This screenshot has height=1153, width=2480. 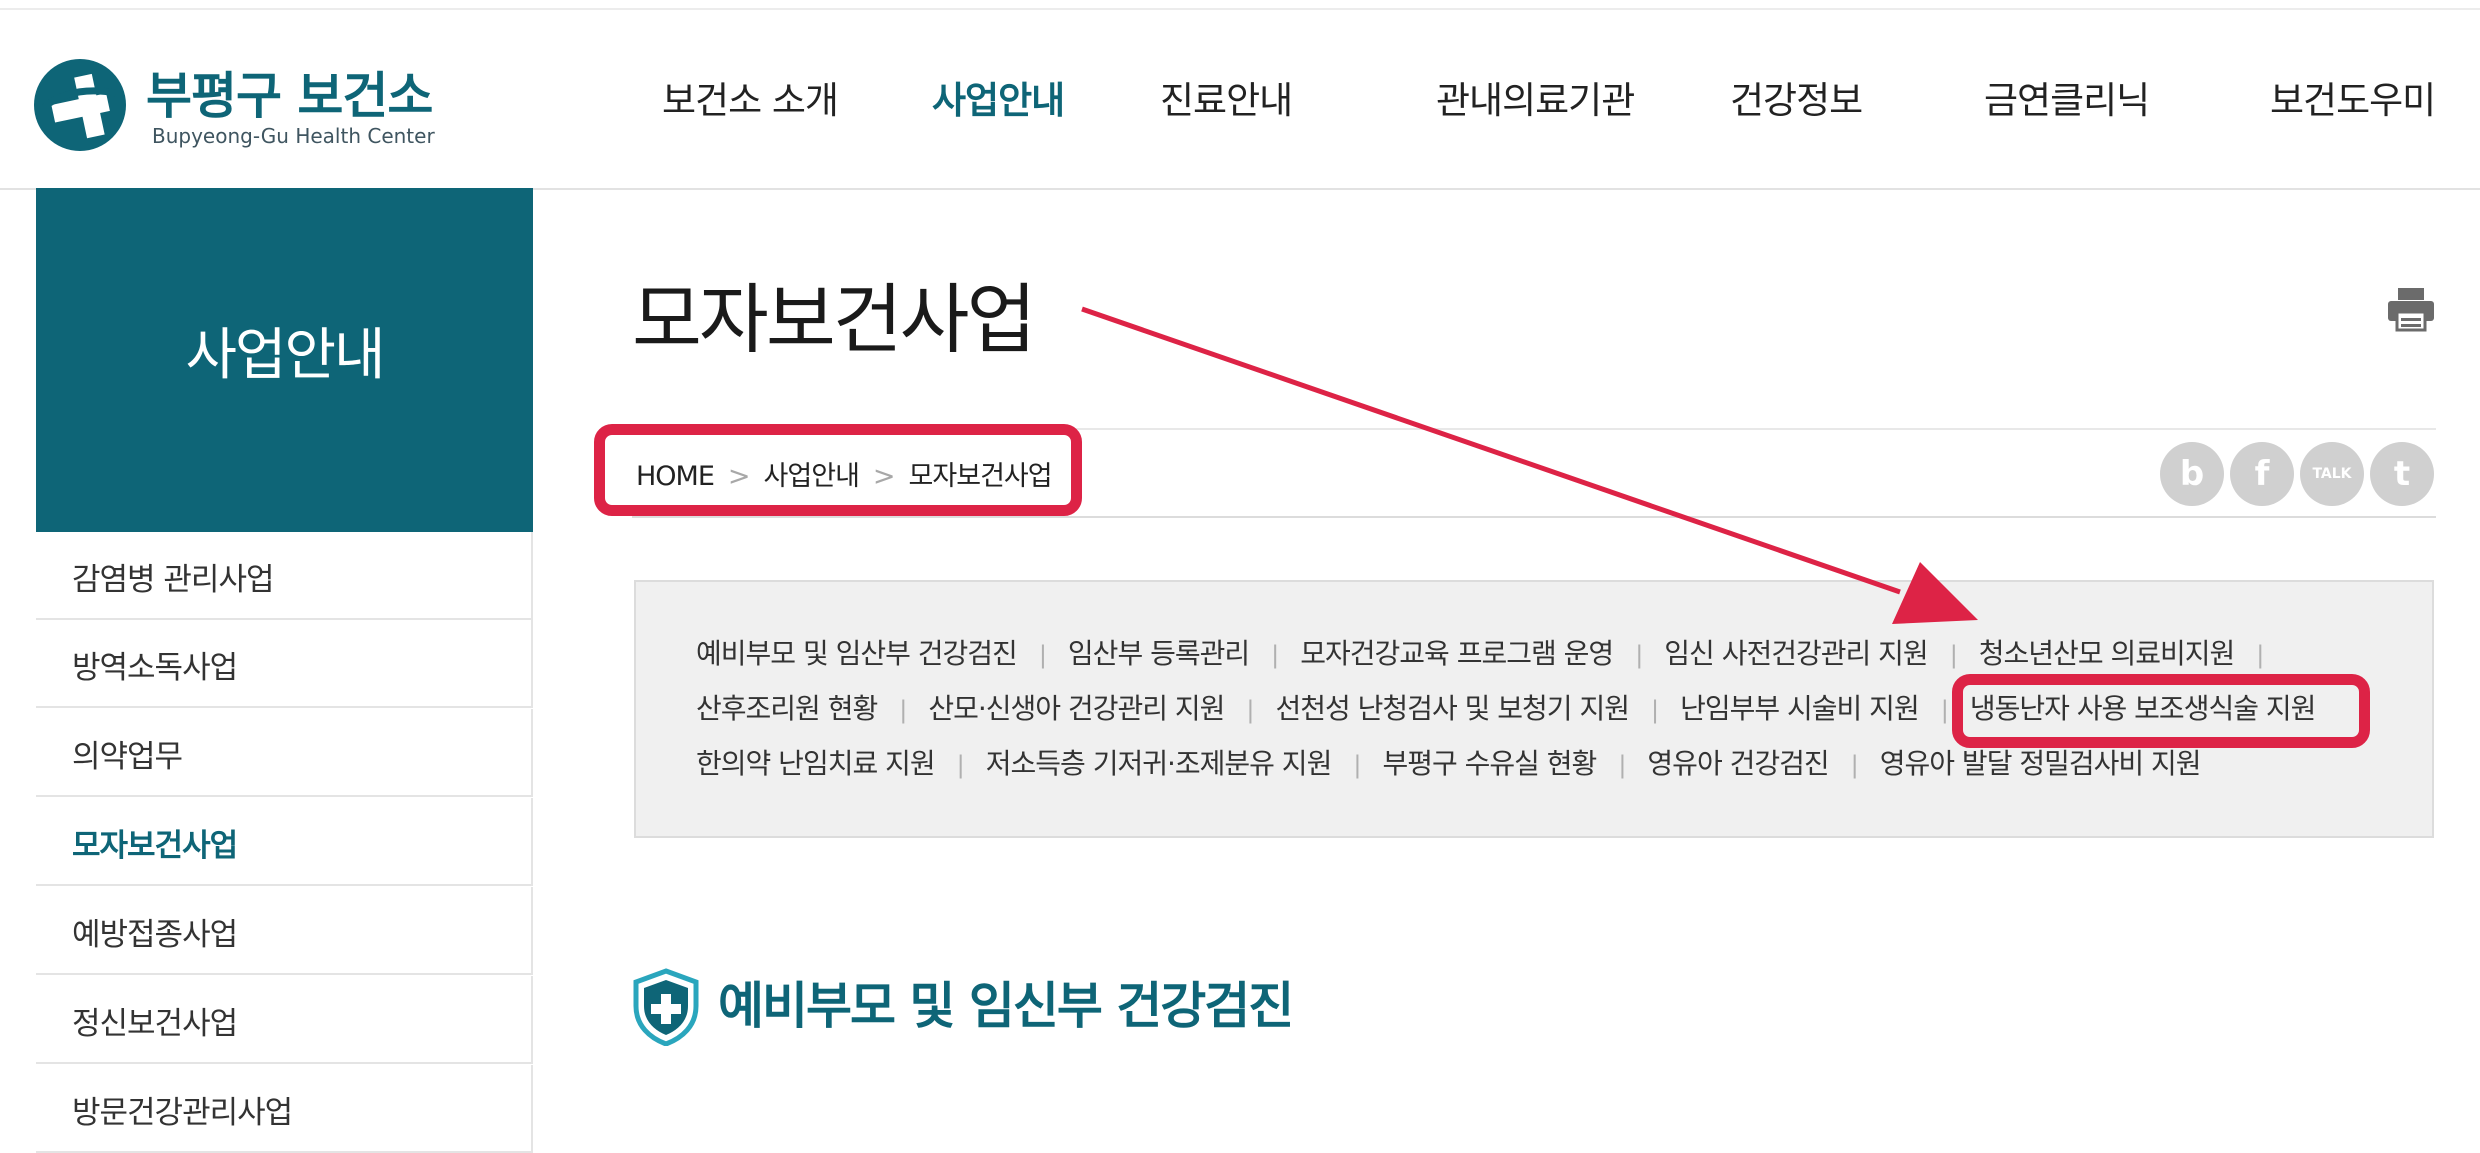 I want to click on sidebar-item-label: 예방접종사업, so click(x=155, y=935).